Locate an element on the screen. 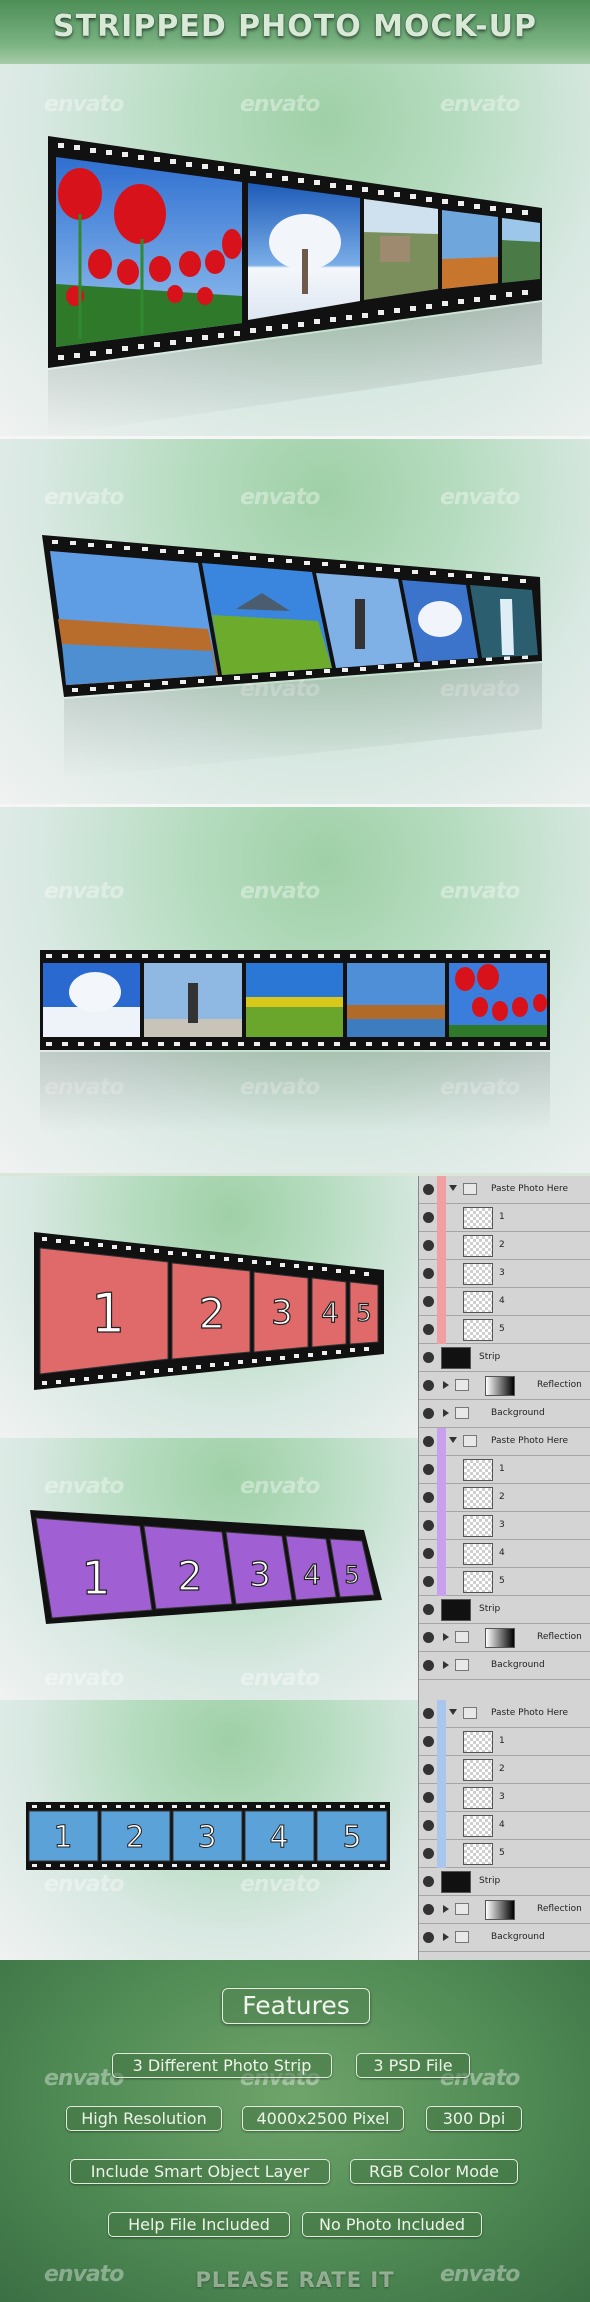 Image resolution: width=590 pixels, height=2302 pixels. layer-name: 2 is located at coordinates (502, 1769).